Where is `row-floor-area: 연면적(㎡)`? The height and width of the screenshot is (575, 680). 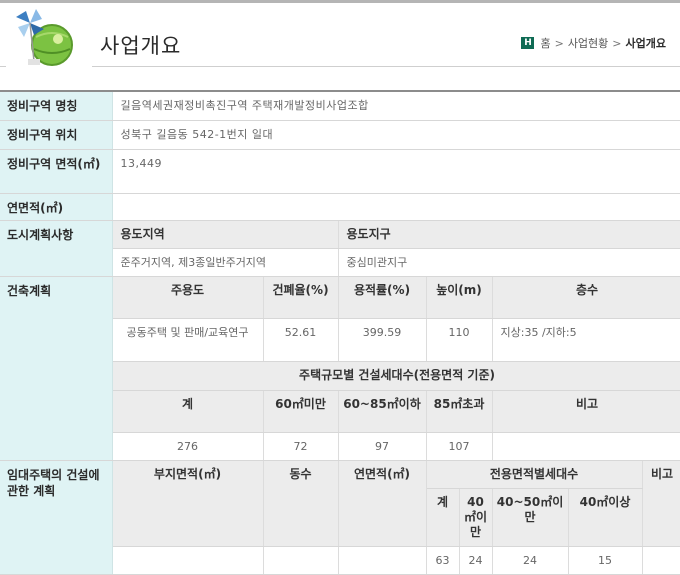
row-floor-area: 연면적(㎡) is located at coordinates (340, 207).